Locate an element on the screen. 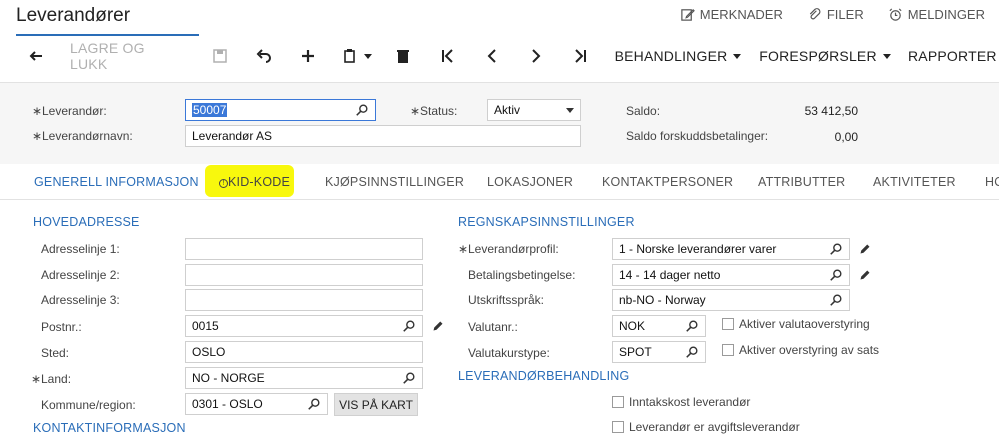 The image size is (999, 444). paperclip-icon is located at coordinates (815, 14).